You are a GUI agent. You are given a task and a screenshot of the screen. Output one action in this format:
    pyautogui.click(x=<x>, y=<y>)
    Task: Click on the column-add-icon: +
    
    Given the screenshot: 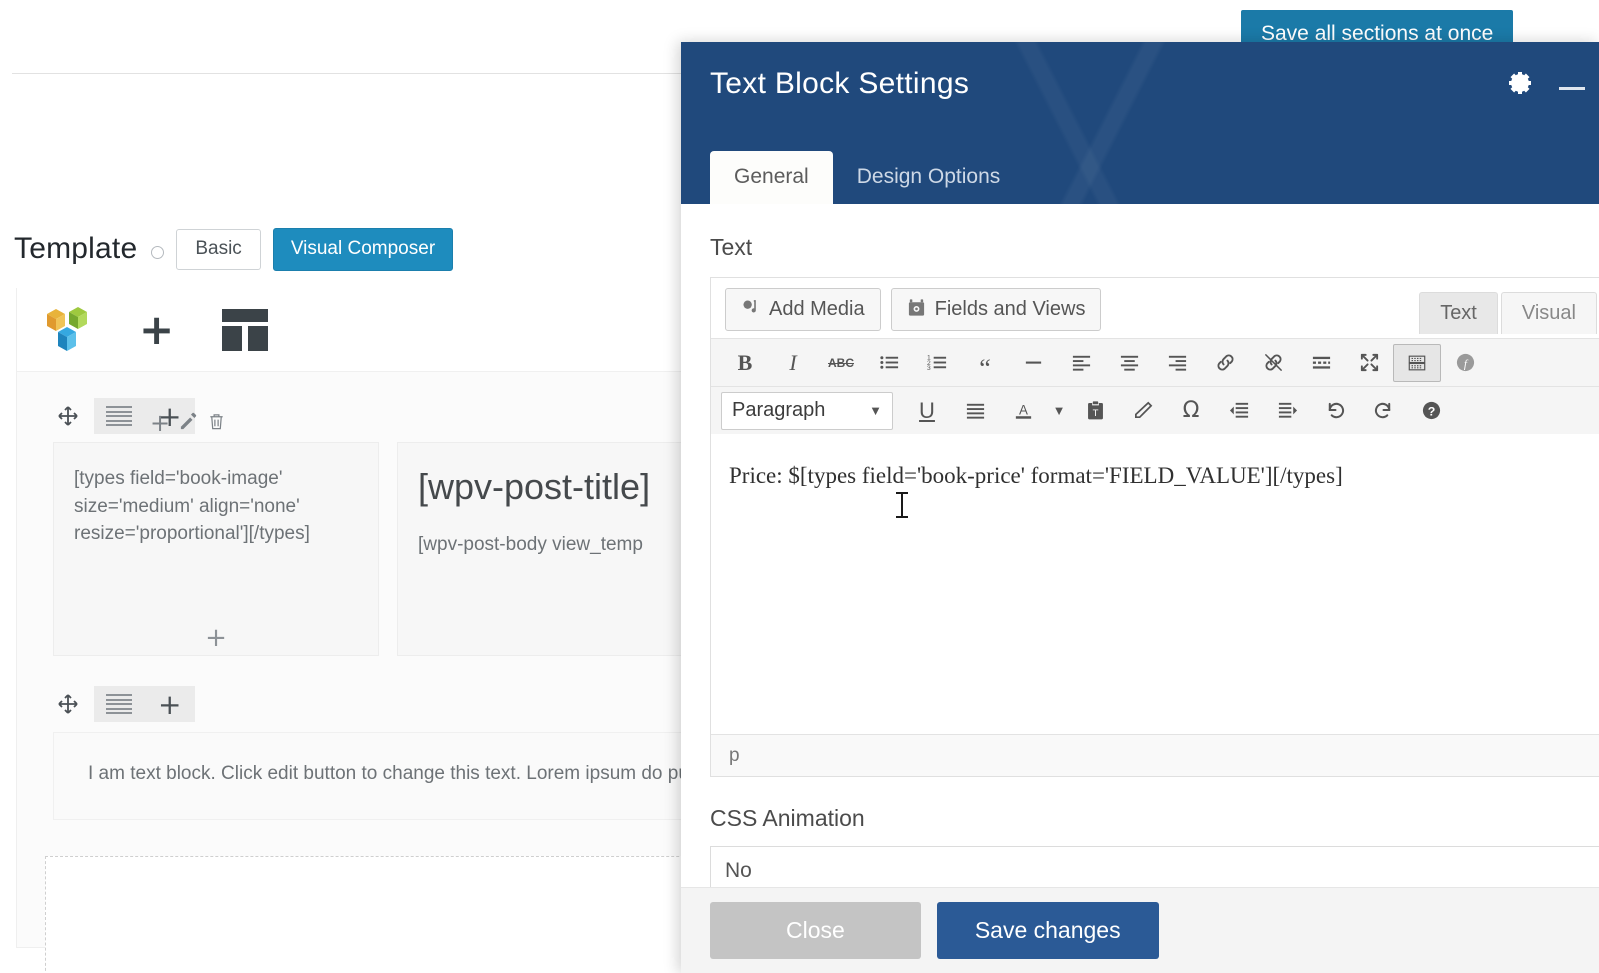 What is the action you would take?
    pyautogui.click(x=216, y=638)
    